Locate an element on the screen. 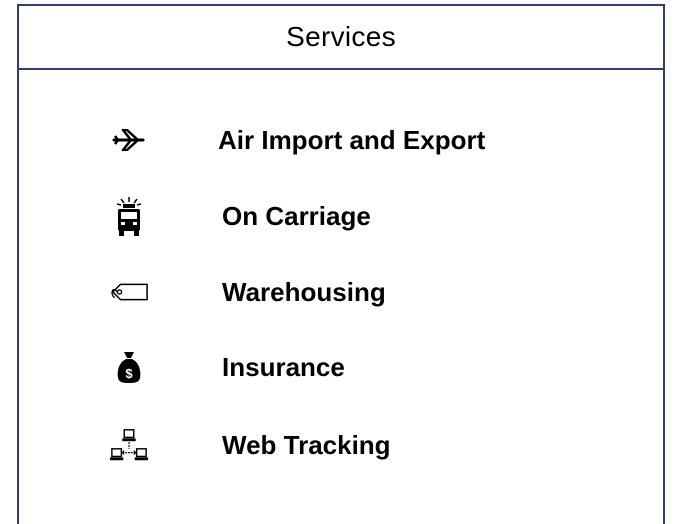 This screenshot has height=524, width=686. service-item-air-import-export: Air Import and Export is located at coordinates (341, 140).